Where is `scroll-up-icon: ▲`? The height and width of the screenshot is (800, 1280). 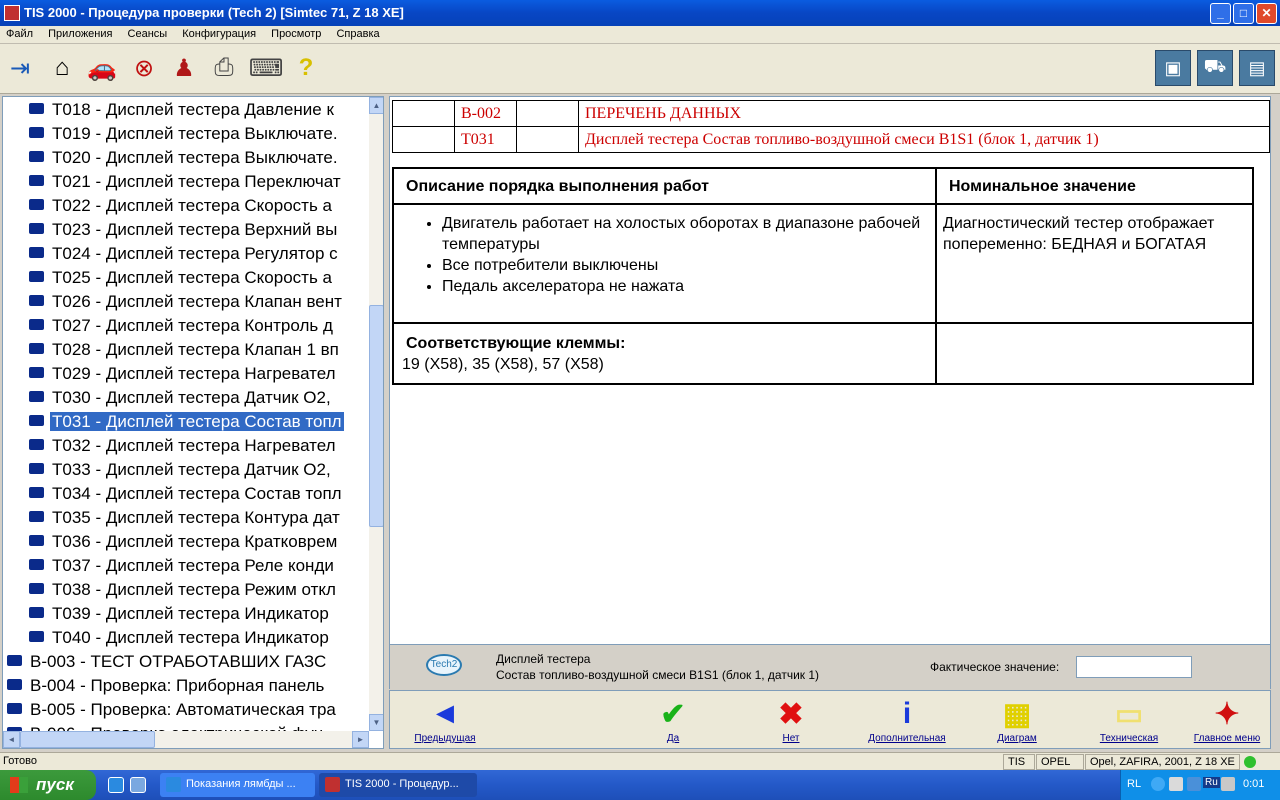
scroll-up-icon: ▲ is located at coordinates (376, 105).